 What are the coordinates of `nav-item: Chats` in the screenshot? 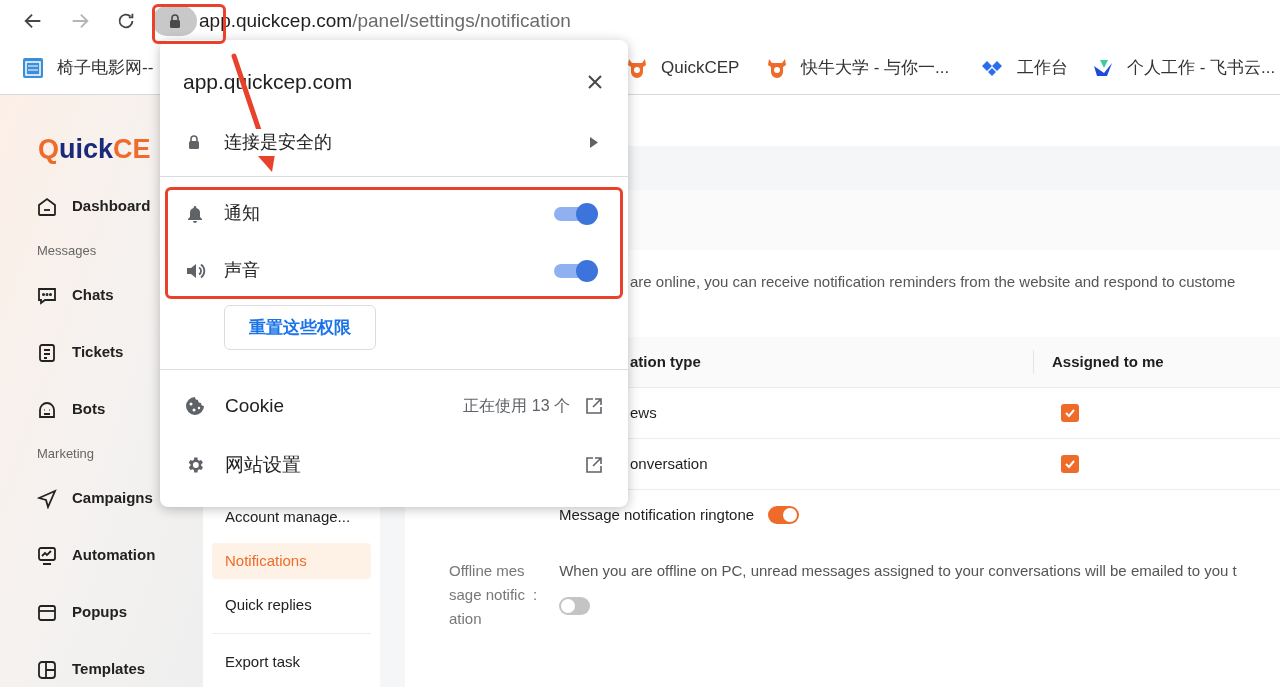 It's located at (93, 295).